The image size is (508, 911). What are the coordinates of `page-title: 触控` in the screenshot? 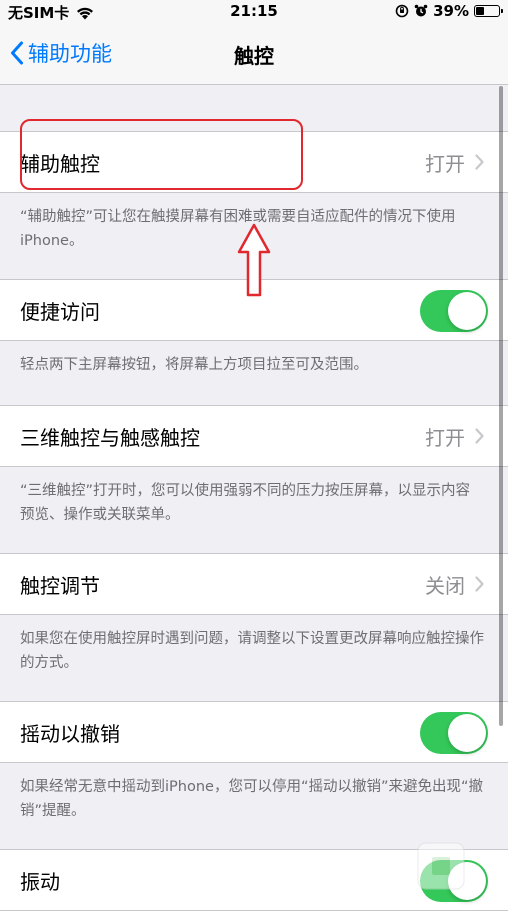 It's located at (254, 56).